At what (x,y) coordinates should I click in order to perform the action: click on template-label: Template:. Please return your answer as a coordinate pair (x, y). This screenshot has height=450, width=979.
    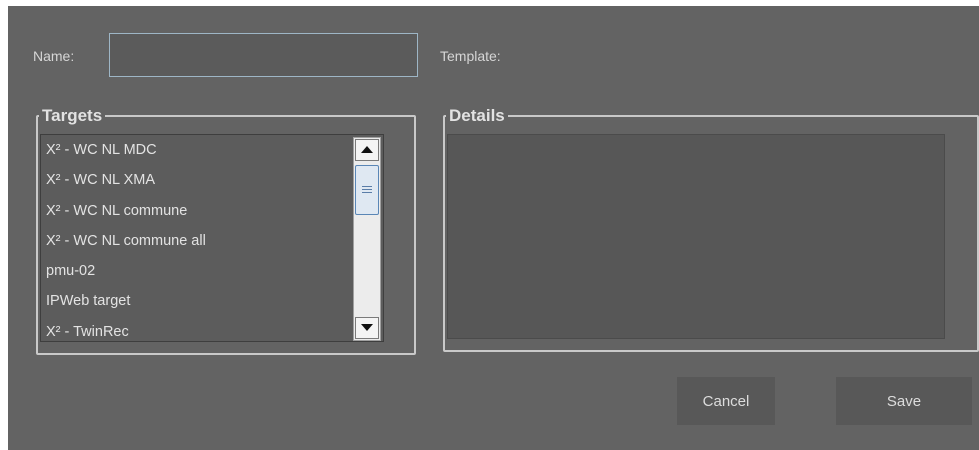
    Looking at the image, I should click on (470, 56).